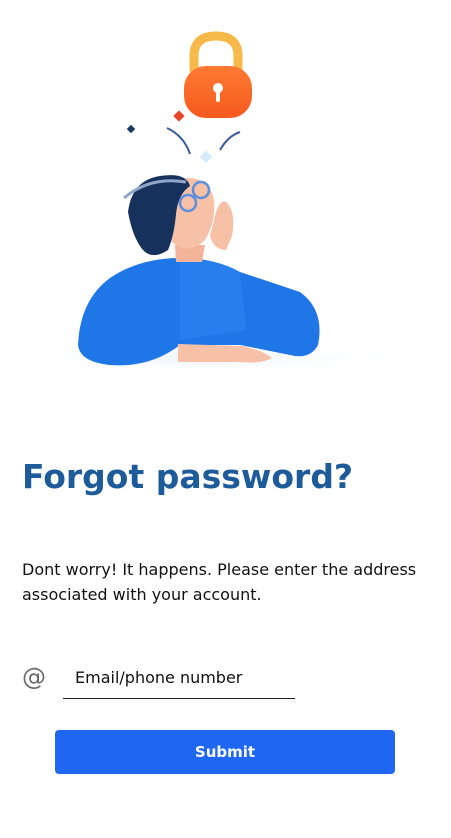 The height and width of the screenshot is (838, 451). What do you see at coordinates (218, 74) in the screenshot?
I see `padlock-icon` at bounding box center [218, 74].